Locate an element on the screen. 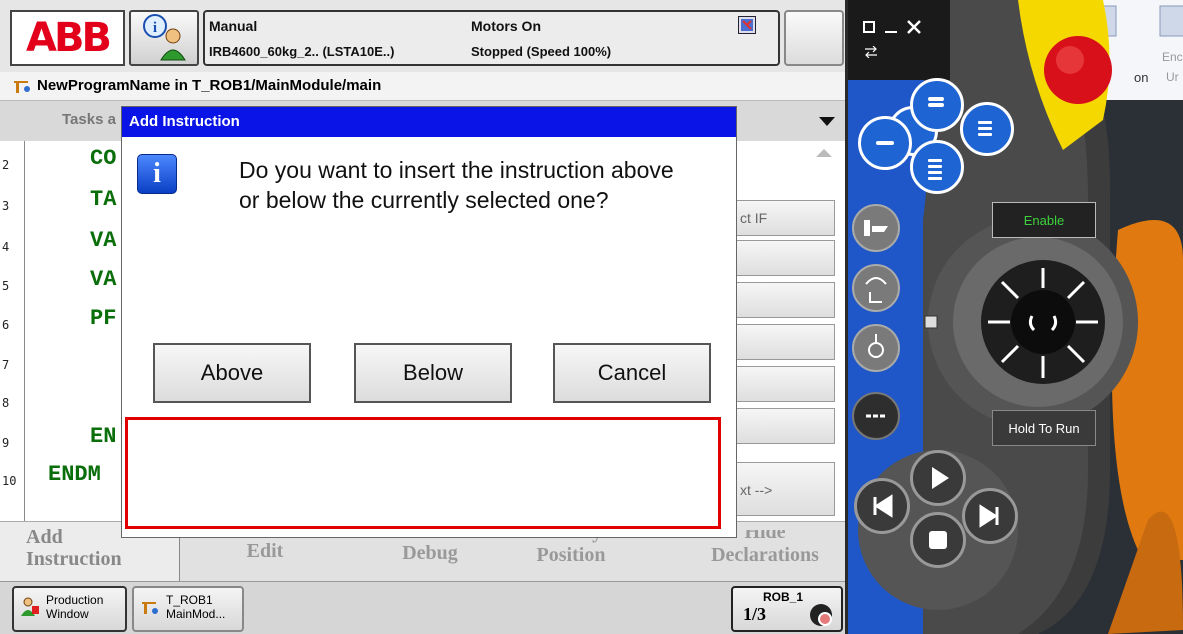  background-text-2: Enco is located at coordinates (1172, 57).